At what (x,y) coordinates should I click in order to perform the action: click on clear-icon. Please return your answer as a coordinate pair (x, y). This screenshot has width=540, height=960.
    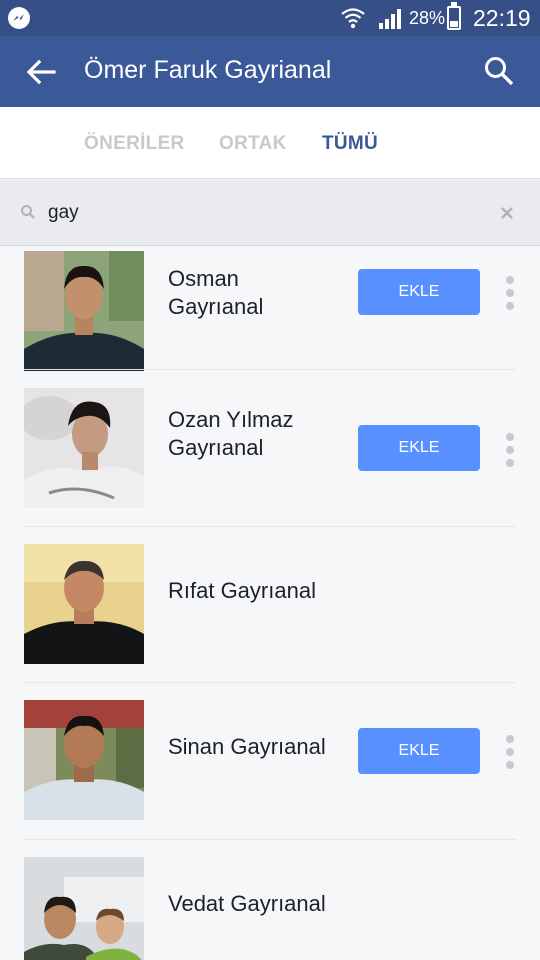
    Looking at the image, I should click on (507, 213).